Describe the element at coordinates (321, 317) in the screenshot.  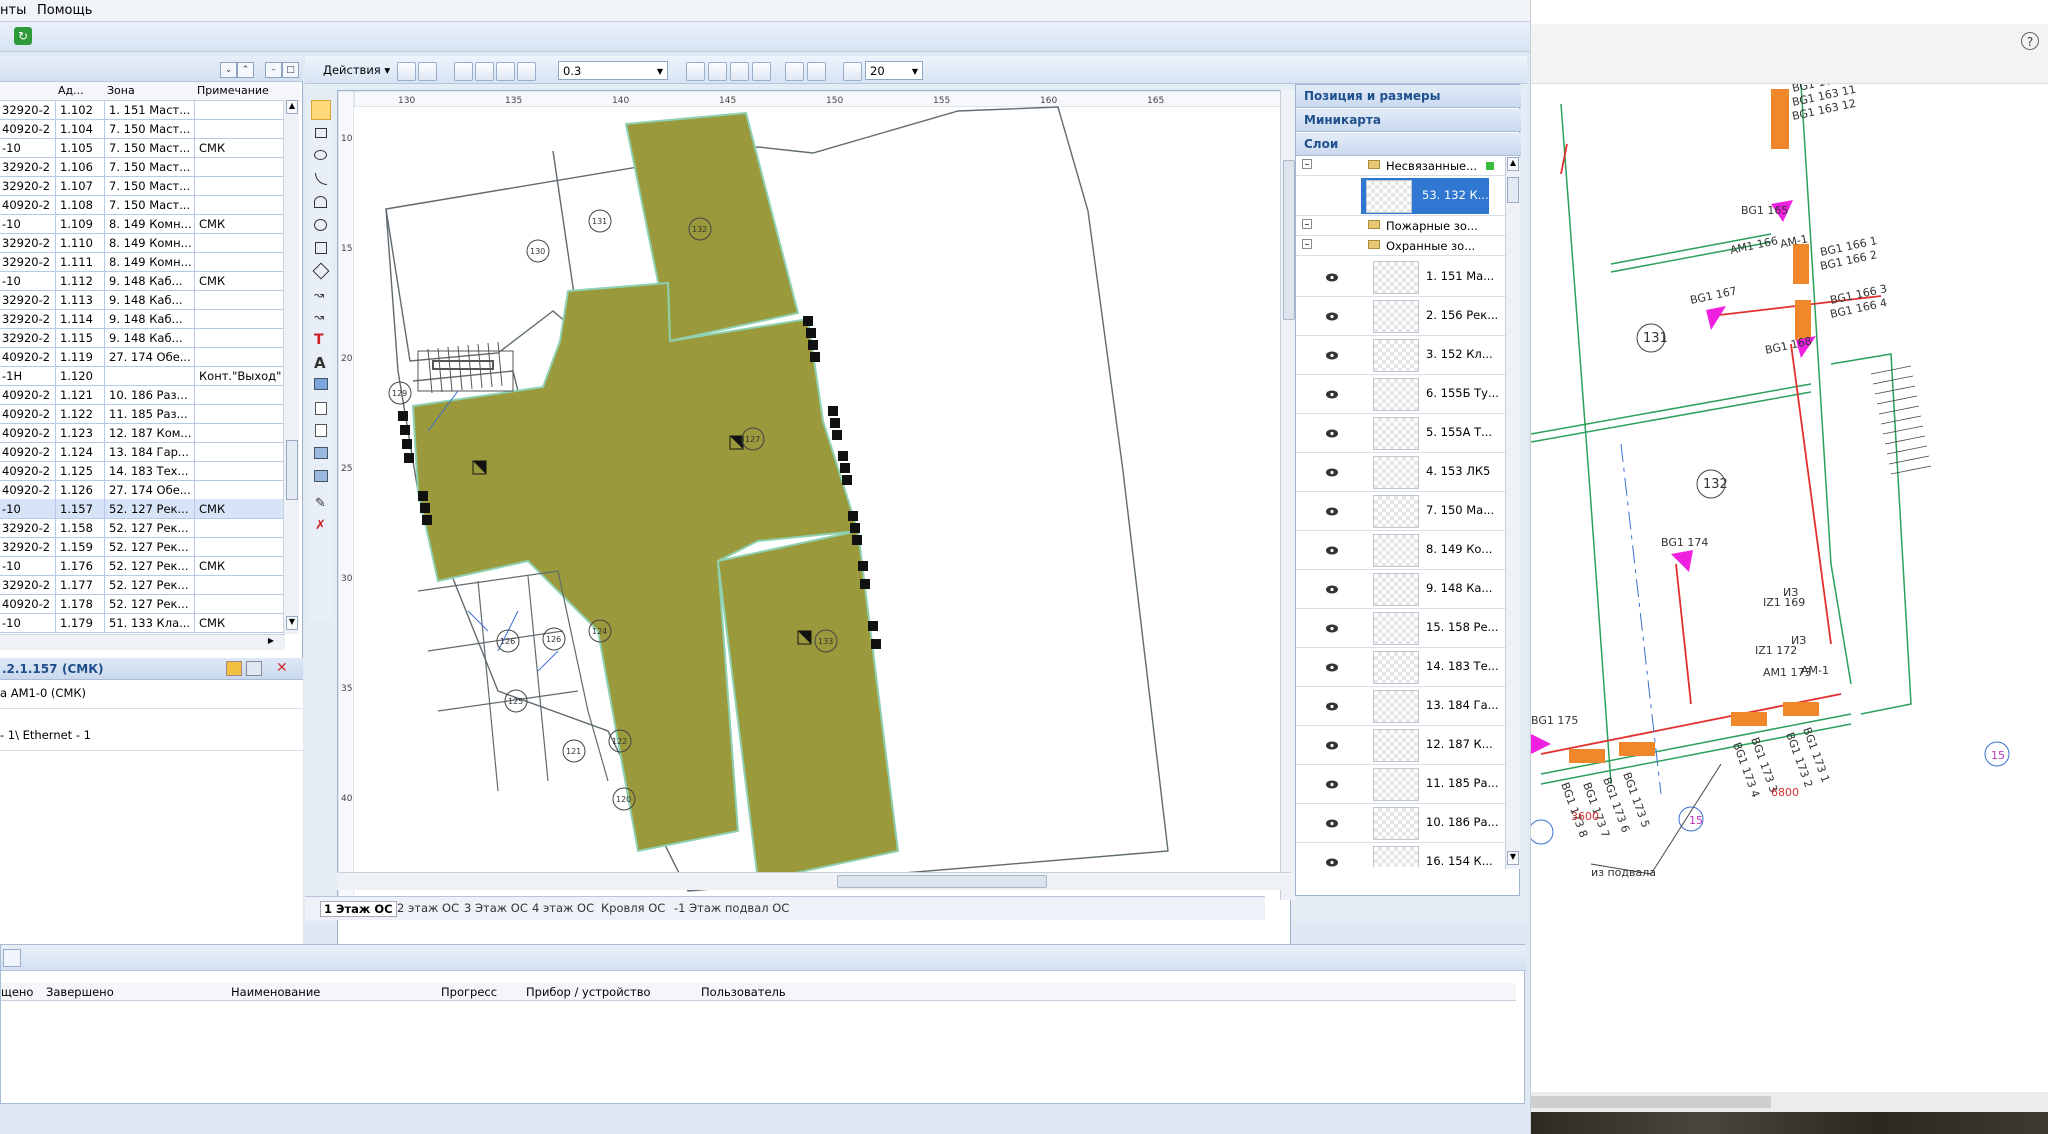
I see `bezier-tool-icon: ↝` at that location.